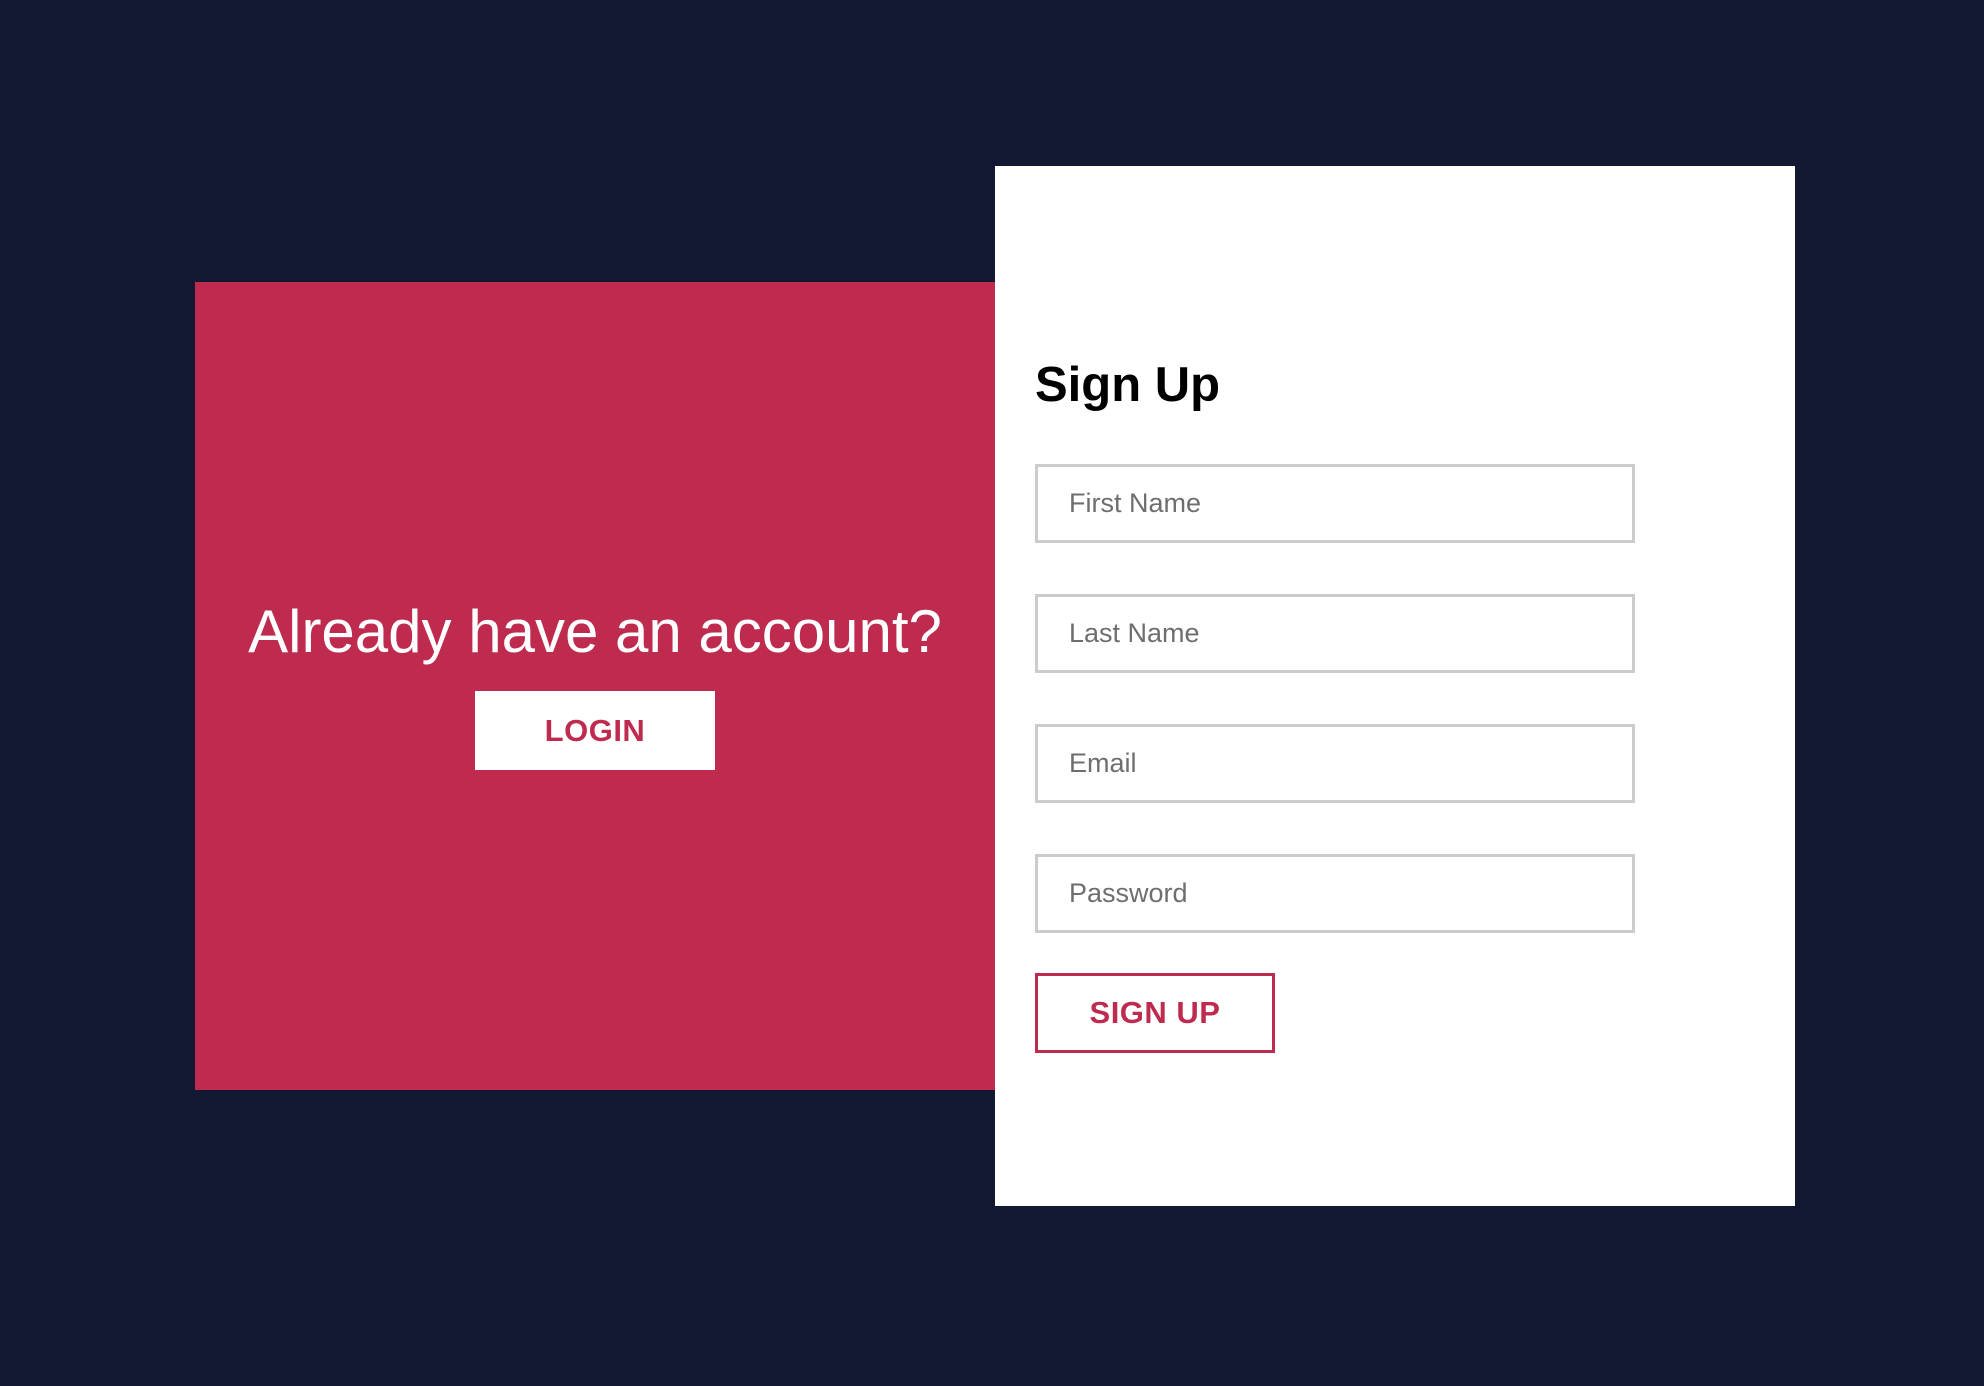 The image size is (1984, 1386). I want to click on last-name-field, so click(1335, 633).